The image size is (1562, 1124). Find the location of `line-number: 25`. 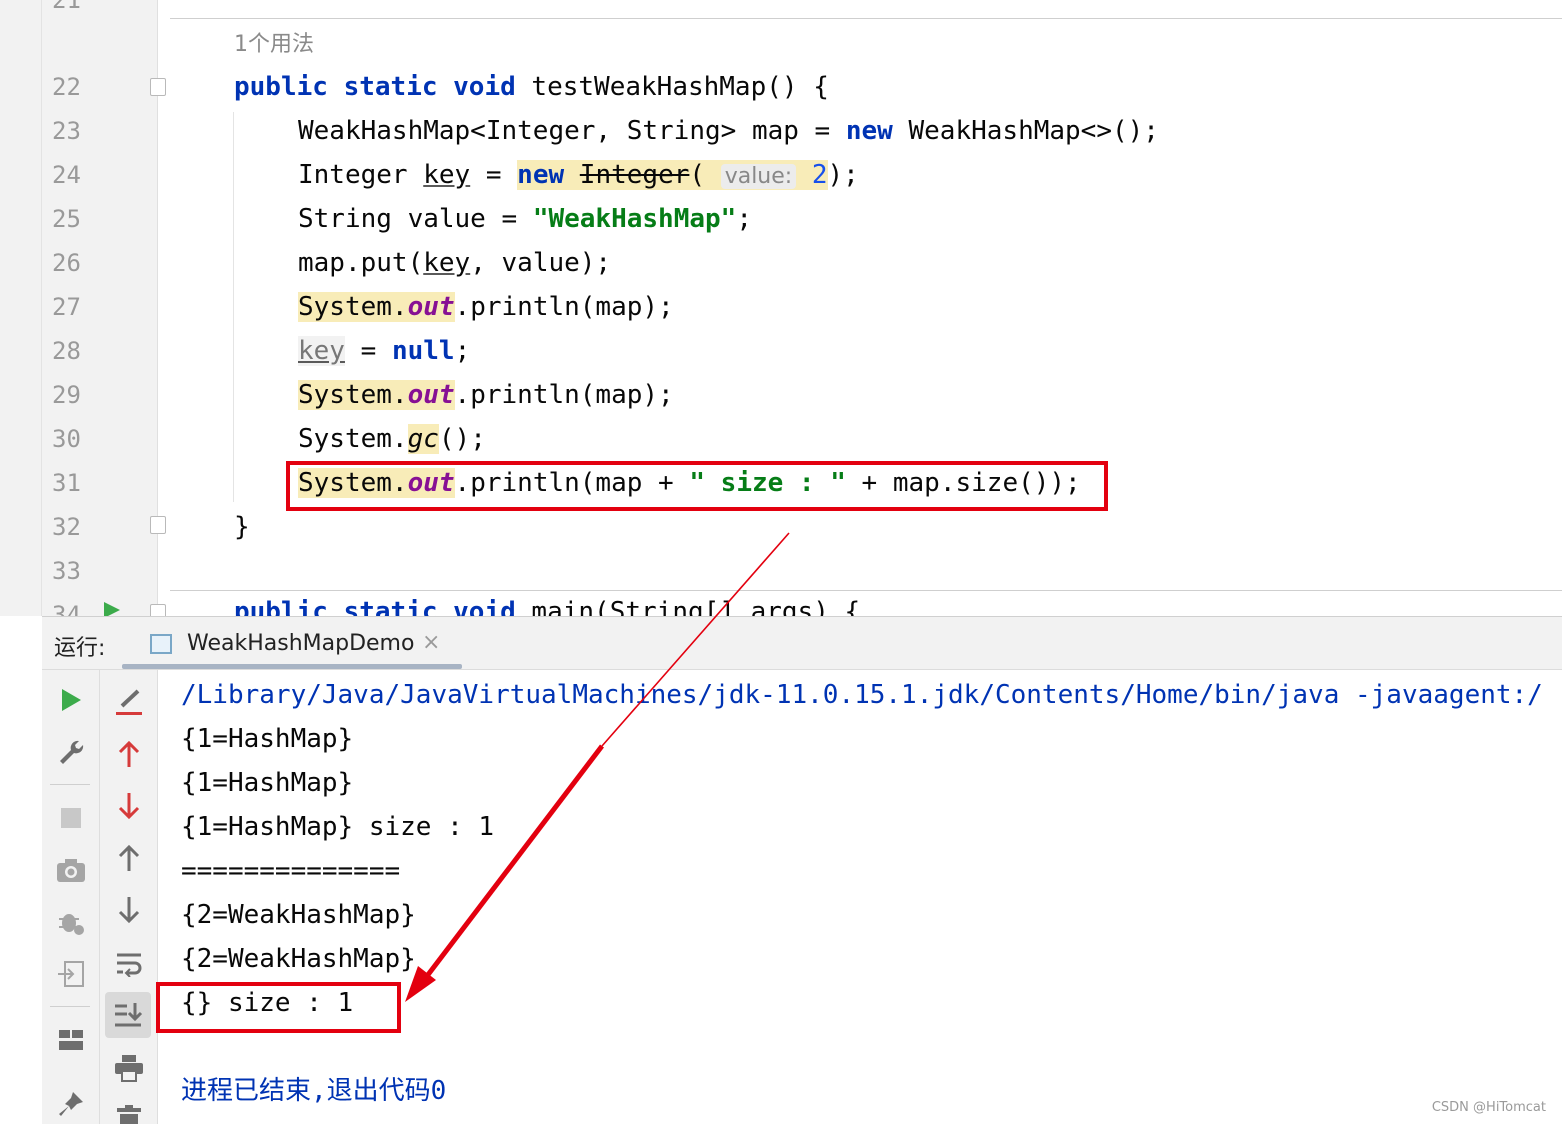

line-number: 25 is located at coordinates (66, 219).